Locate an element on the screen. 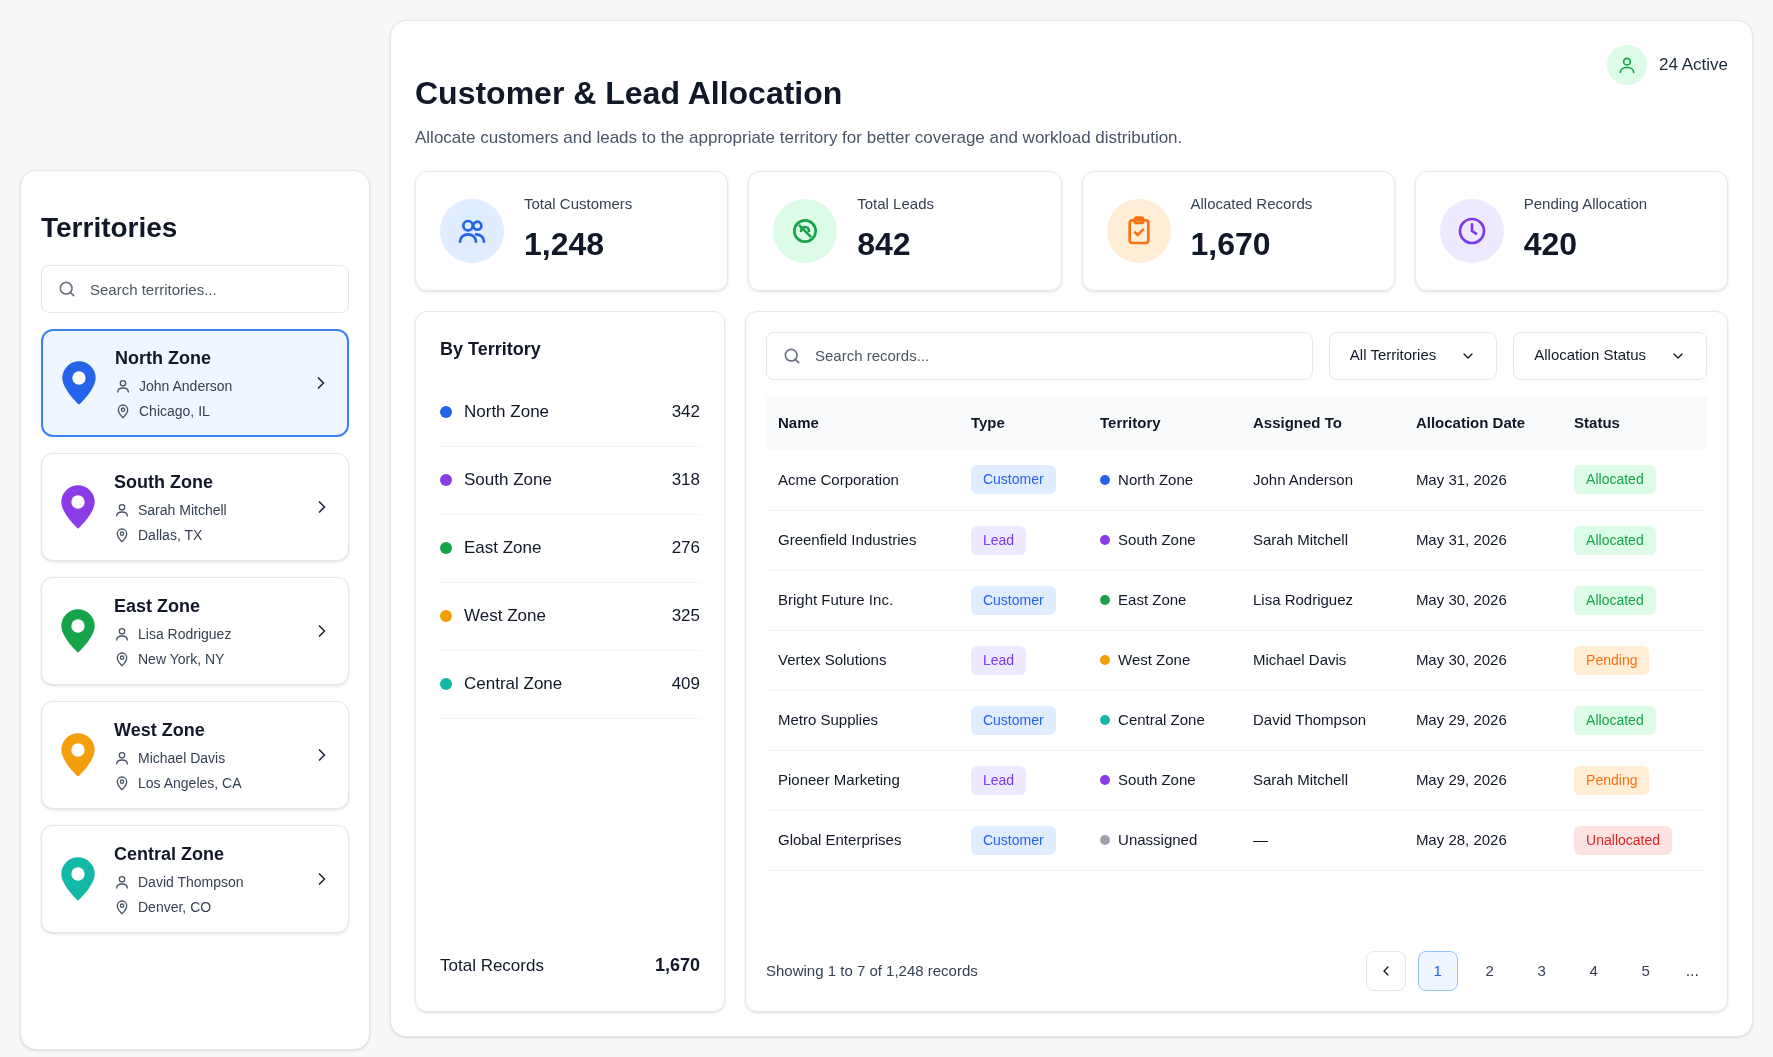 Image resolution: width=1773 pixels, height=1057 pixels. column-header: Territory is located at coordinates (1164, 422).